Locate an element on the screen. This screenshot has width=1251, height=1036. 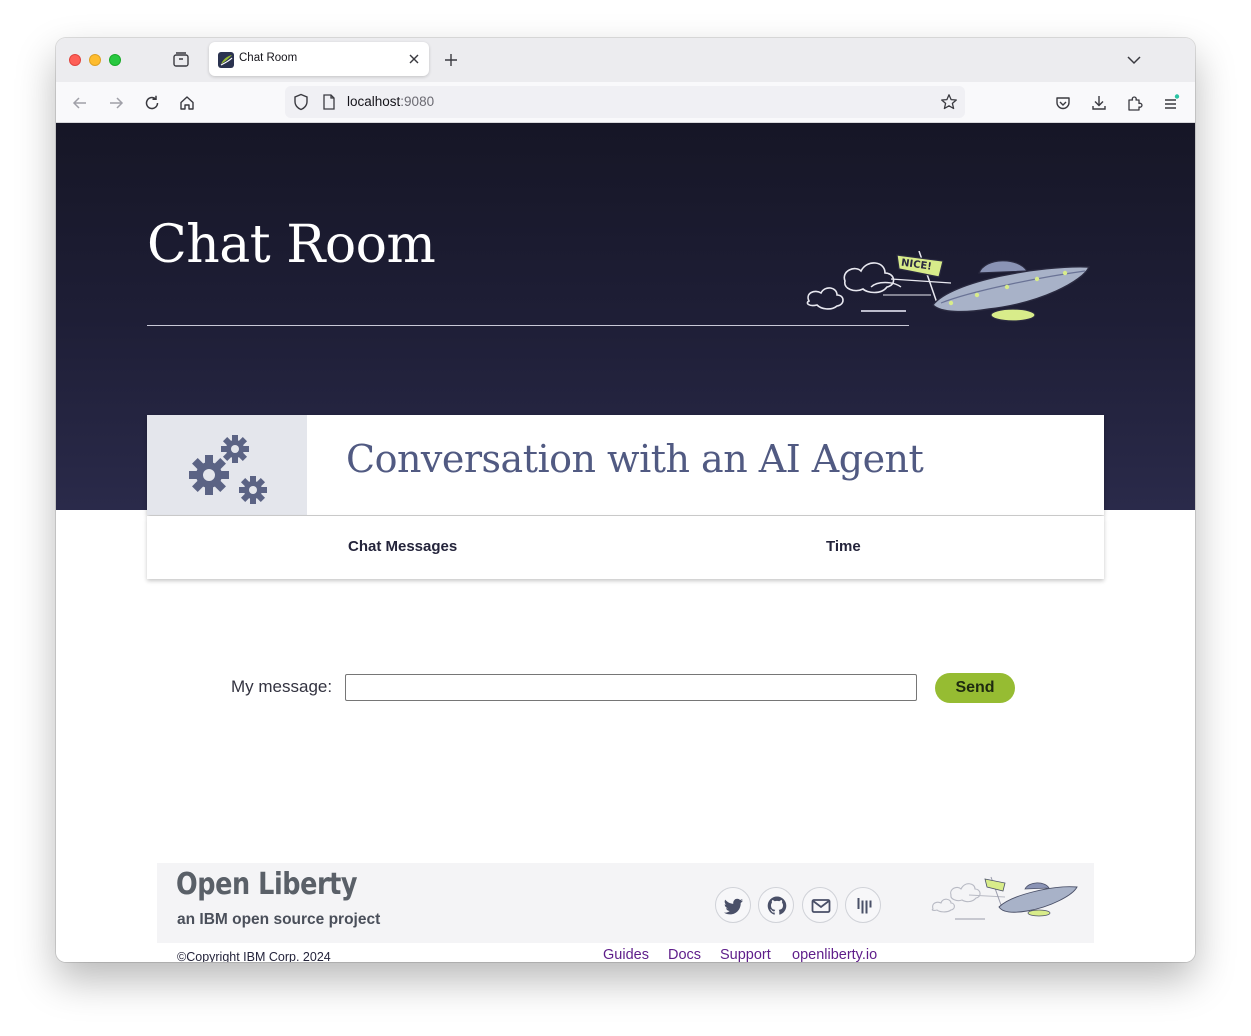
footer-ufo-illustration-icon is located at coordinates (1004, 898).